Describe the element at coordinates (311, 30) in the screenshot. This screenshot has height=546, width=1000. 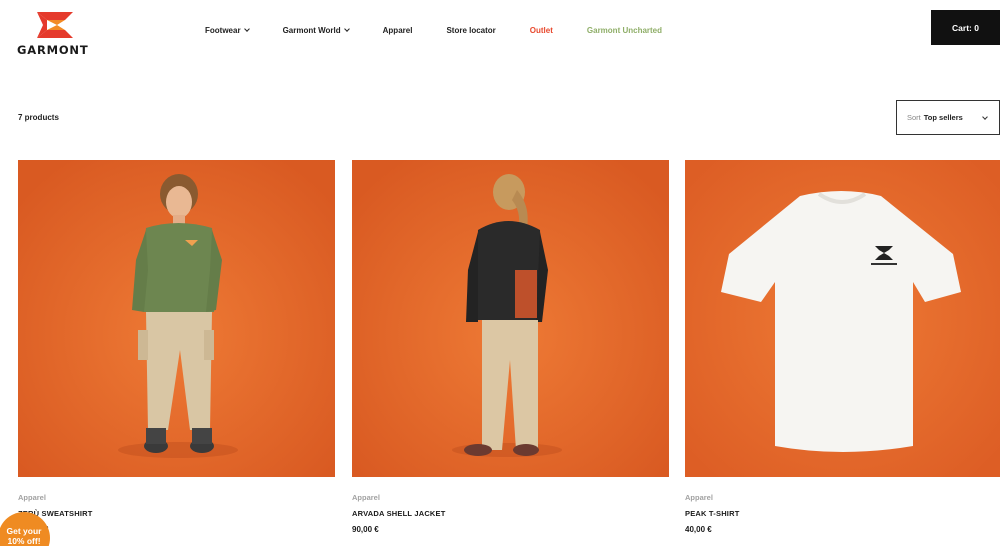
I see `nav-item-label: Garmont World` at that location.